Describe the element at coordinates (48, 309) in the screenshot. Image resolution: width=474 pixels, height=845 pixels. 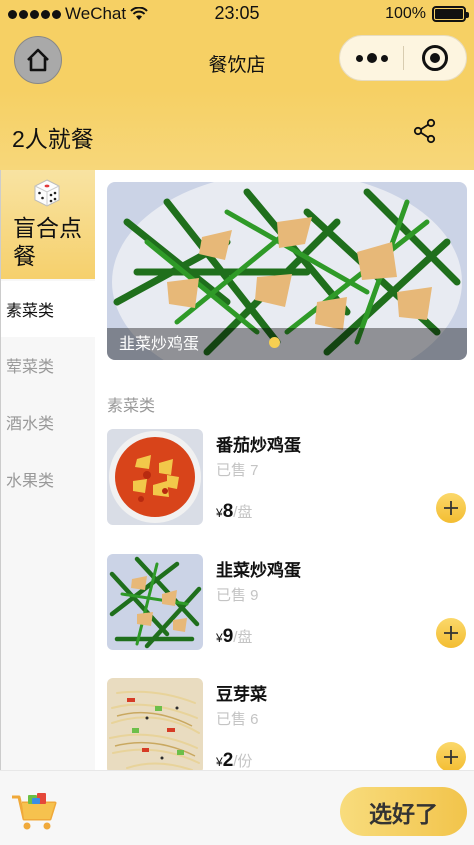
I see `sidebar-item-vegetables: 素菜类` at that location.